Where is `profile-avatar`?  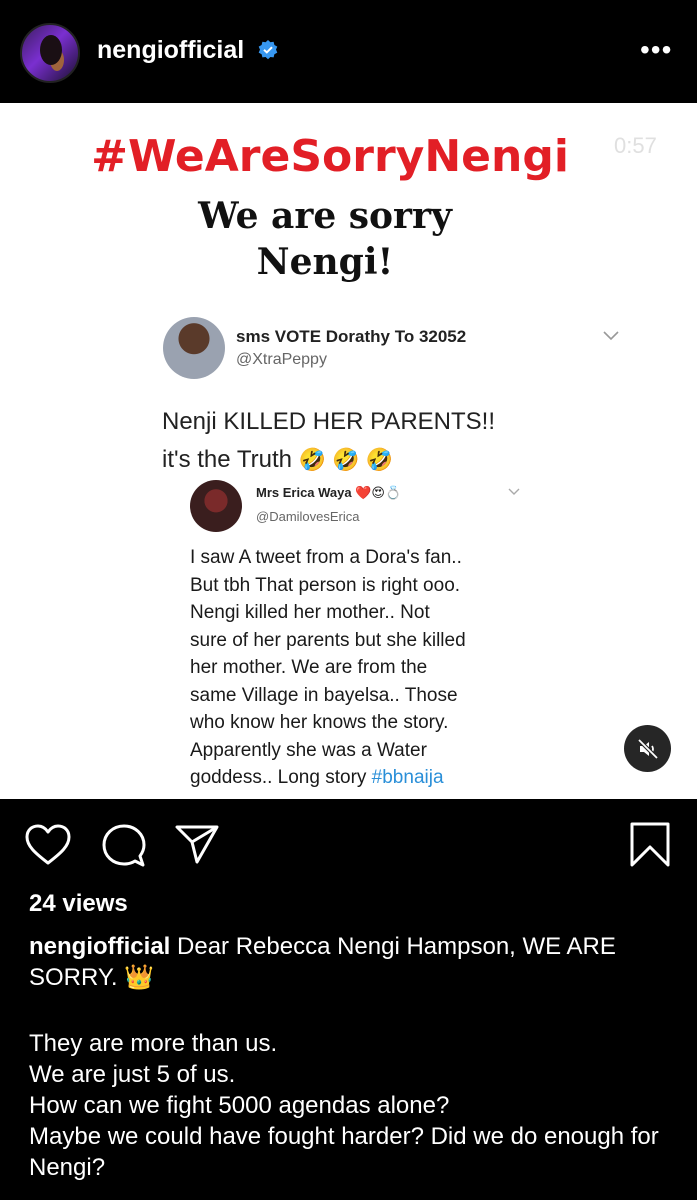
profile-avatar is located at coordinates (50, 53).